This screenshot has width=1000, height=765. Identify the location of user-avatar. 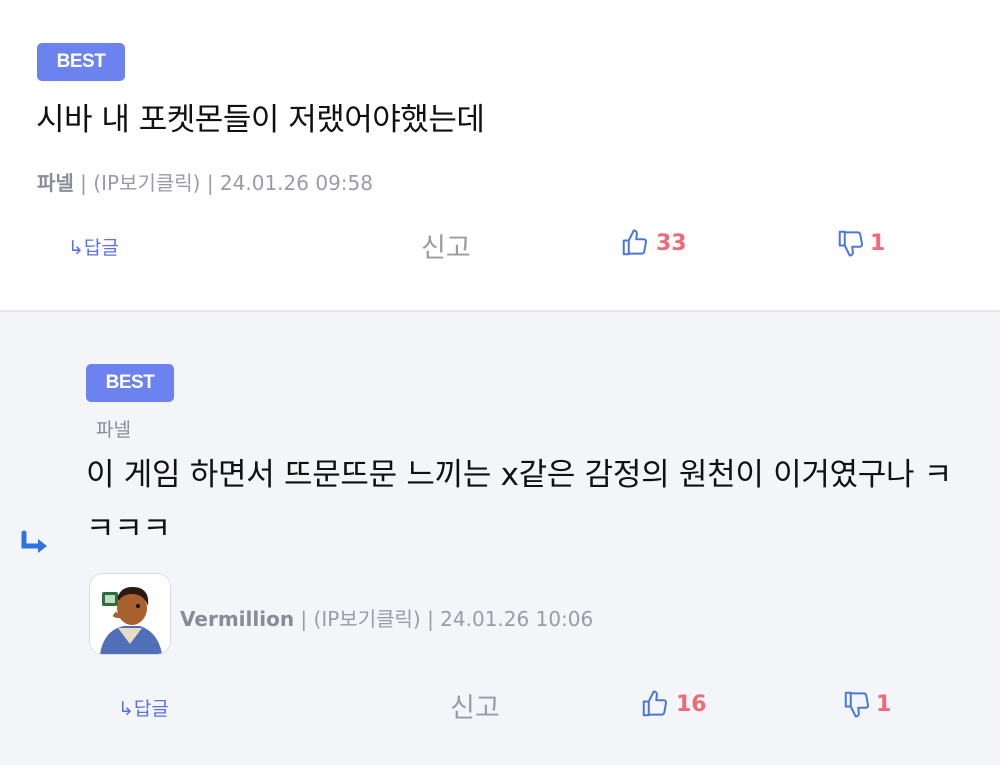
(130, 614).